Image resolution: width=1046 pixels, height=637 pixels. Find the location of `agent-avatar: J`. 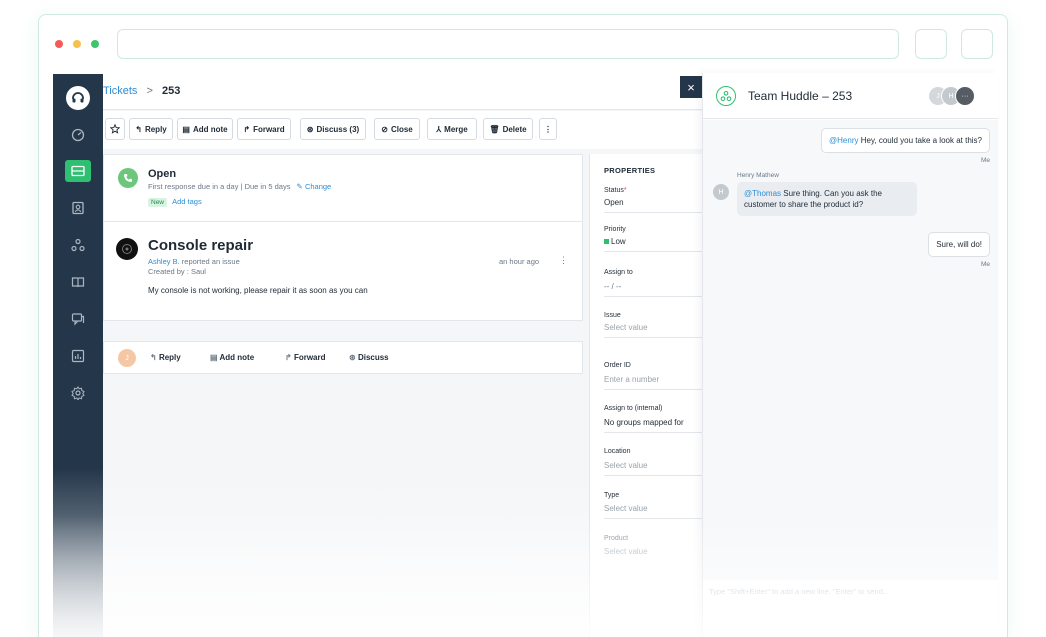

agent-avatar: J is located at coordinates (127, 358).